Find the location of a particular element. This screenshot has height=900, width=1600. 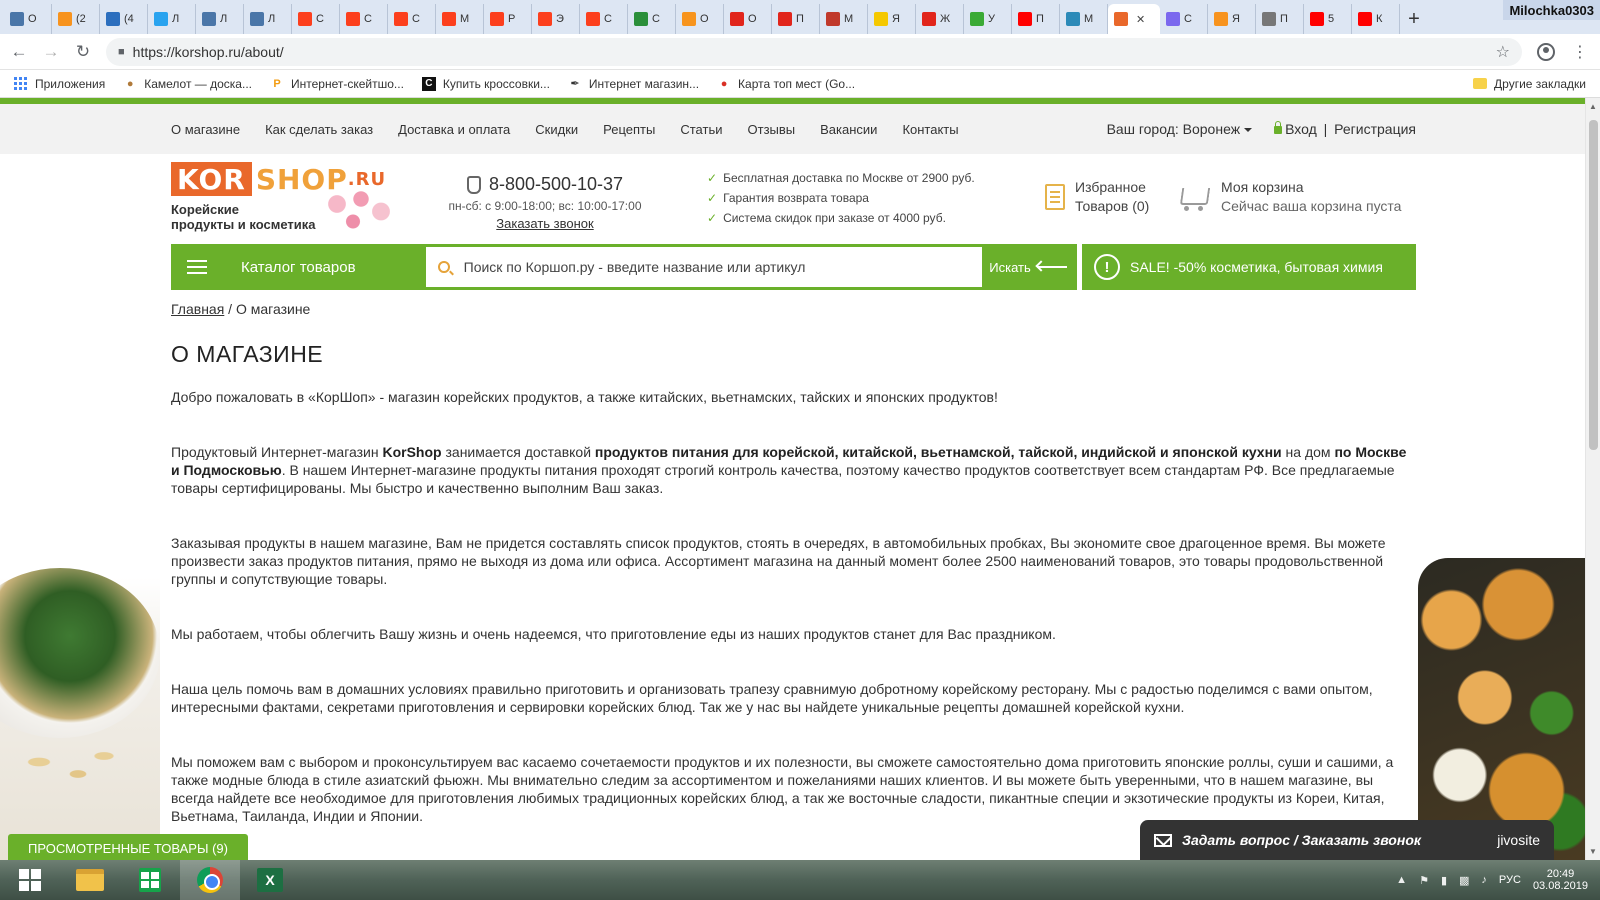

reload-icon: ↻ is located at coordinates (83, 51).